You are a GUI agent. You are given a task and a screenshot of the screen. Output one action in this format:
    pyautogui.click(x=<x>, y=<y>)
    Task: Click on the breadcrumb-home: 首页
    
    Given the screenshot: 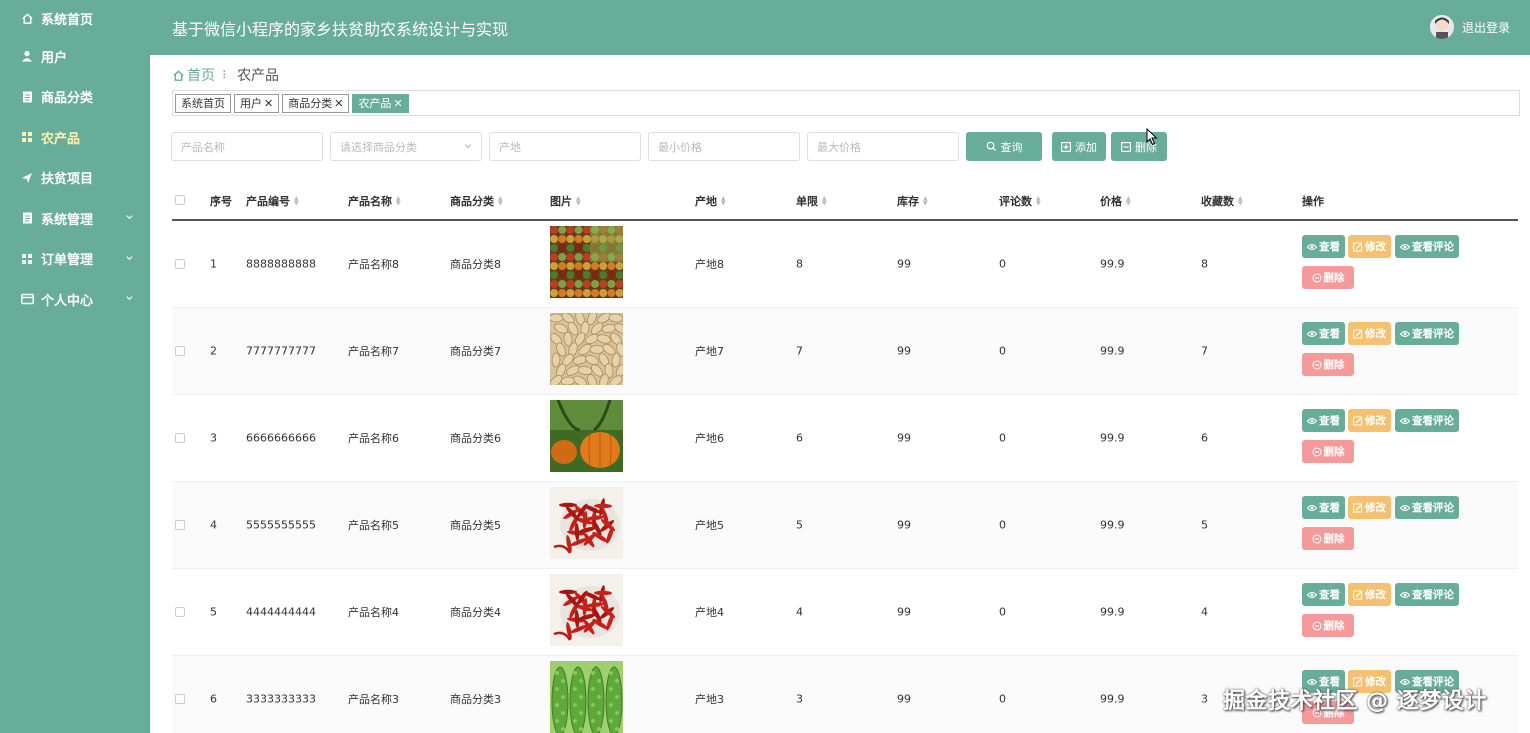 What is the action you would take?
    pyautogui.click(x=201, y=75)
    